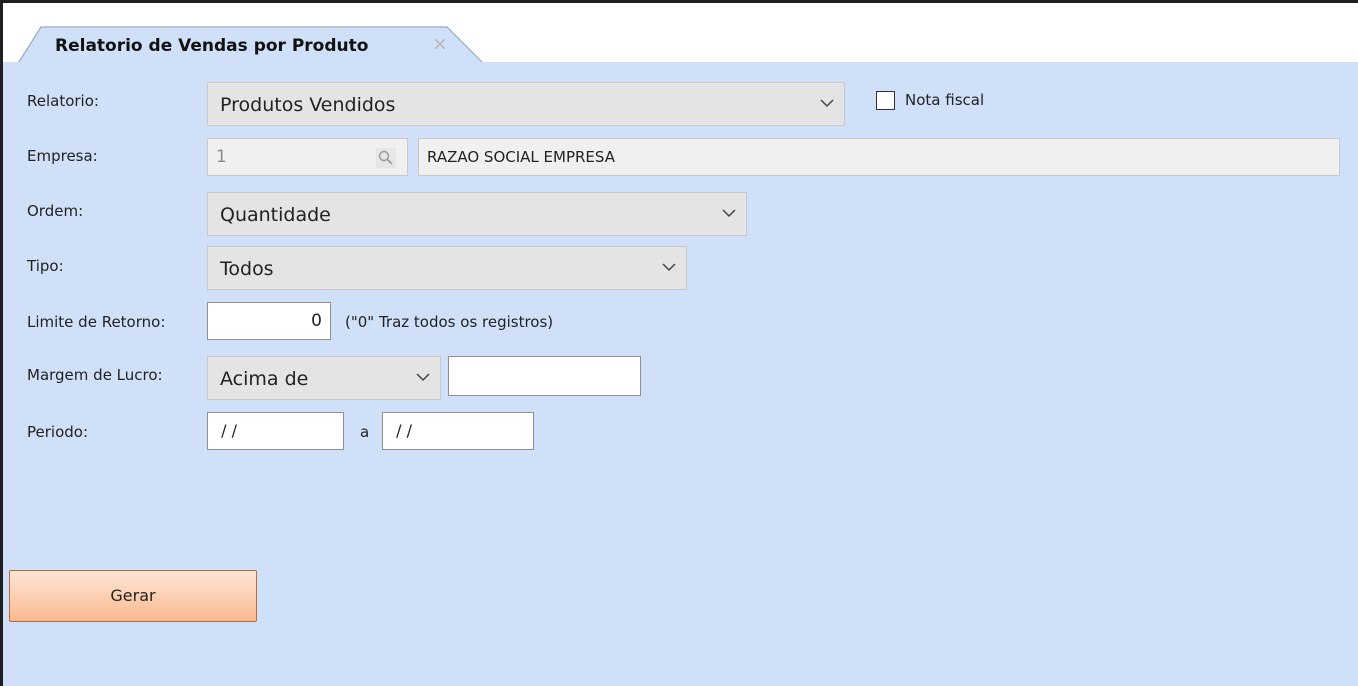 Image resolution: width=1358 pixels, height=686 pixels. Describe the element at coordinates (945, 100) in the screenshot. I see `nota-fiscal-label: Nota fiscal` at that location.